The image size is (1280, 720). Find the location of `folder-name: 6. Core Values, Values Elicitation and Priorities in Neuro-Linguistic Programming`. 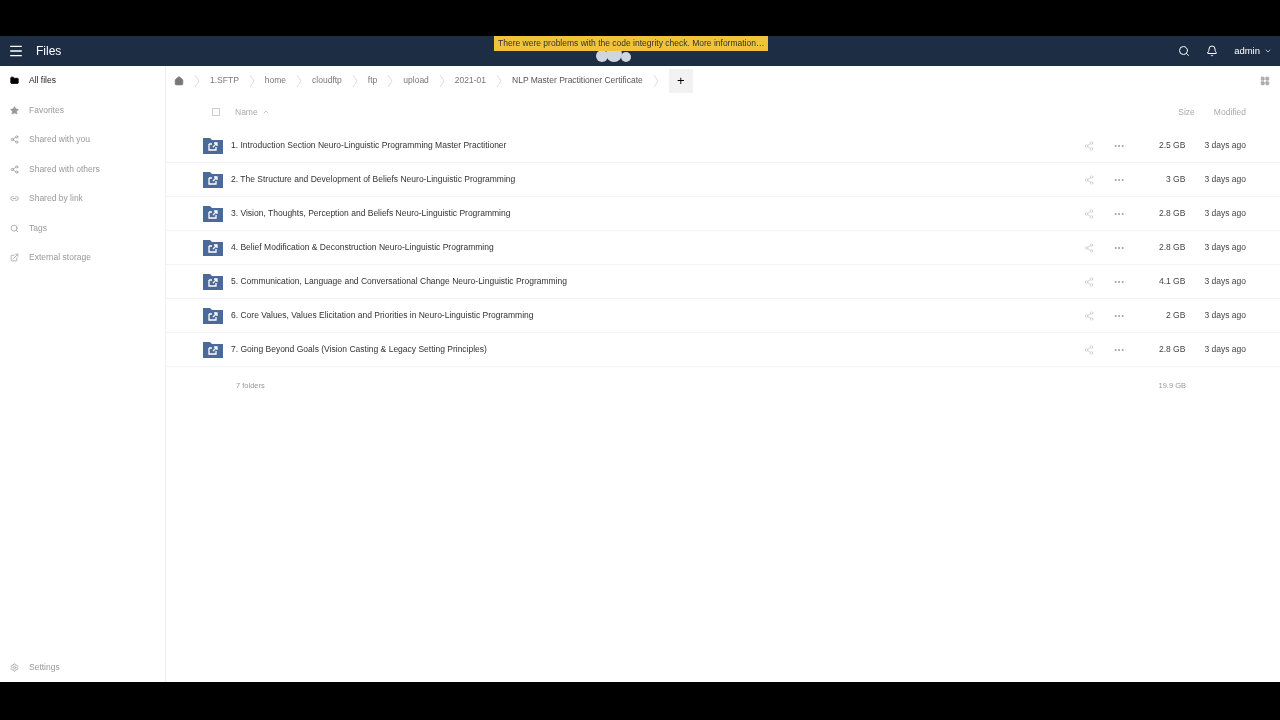

folder-name: 6. Core Values, Values Elicitation and Priorities in Neuro-Linguistic Programming is located at coordinates (382, 315).